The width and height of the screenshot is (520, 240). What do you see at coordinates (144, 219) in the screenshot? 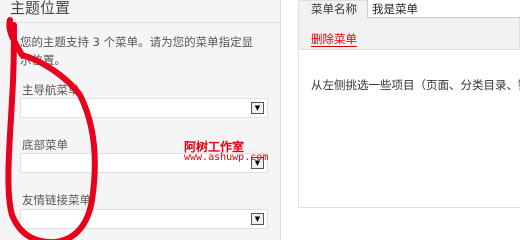
I see `friend-links-menu-select: ▼` at bounding box center [144, 219].